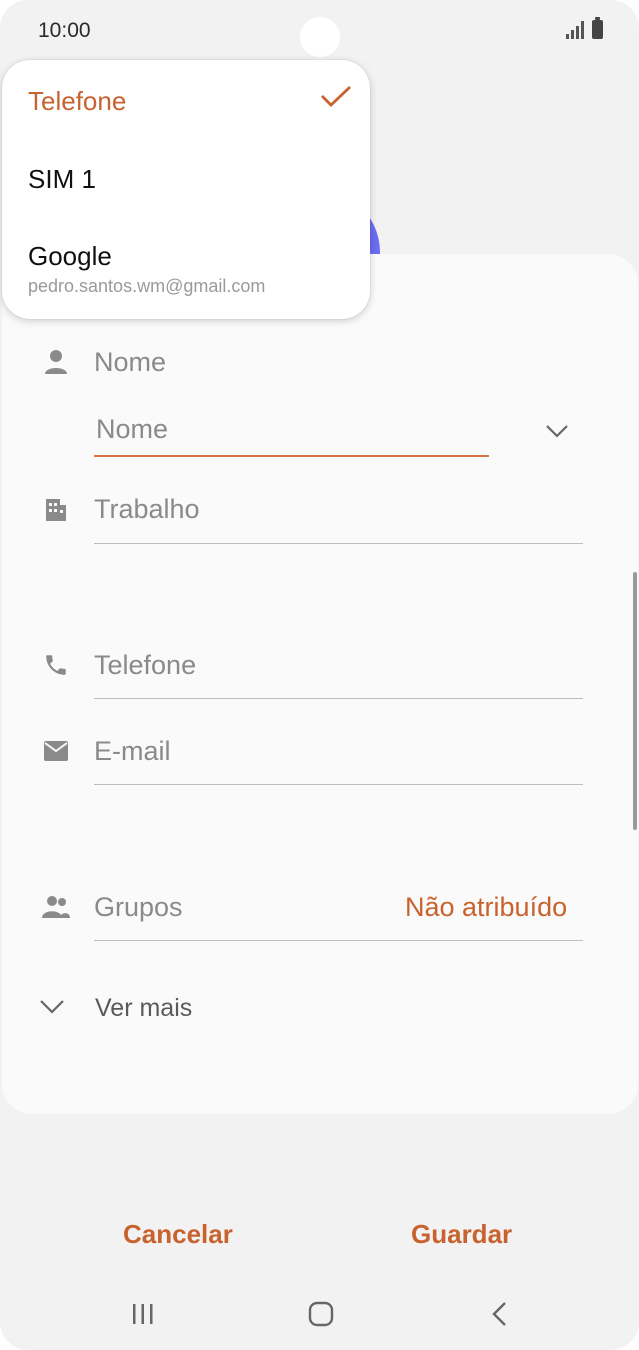 The height and width of the screenshot is (1350, 639). I want to click on groups-underline, so click(338, 940).